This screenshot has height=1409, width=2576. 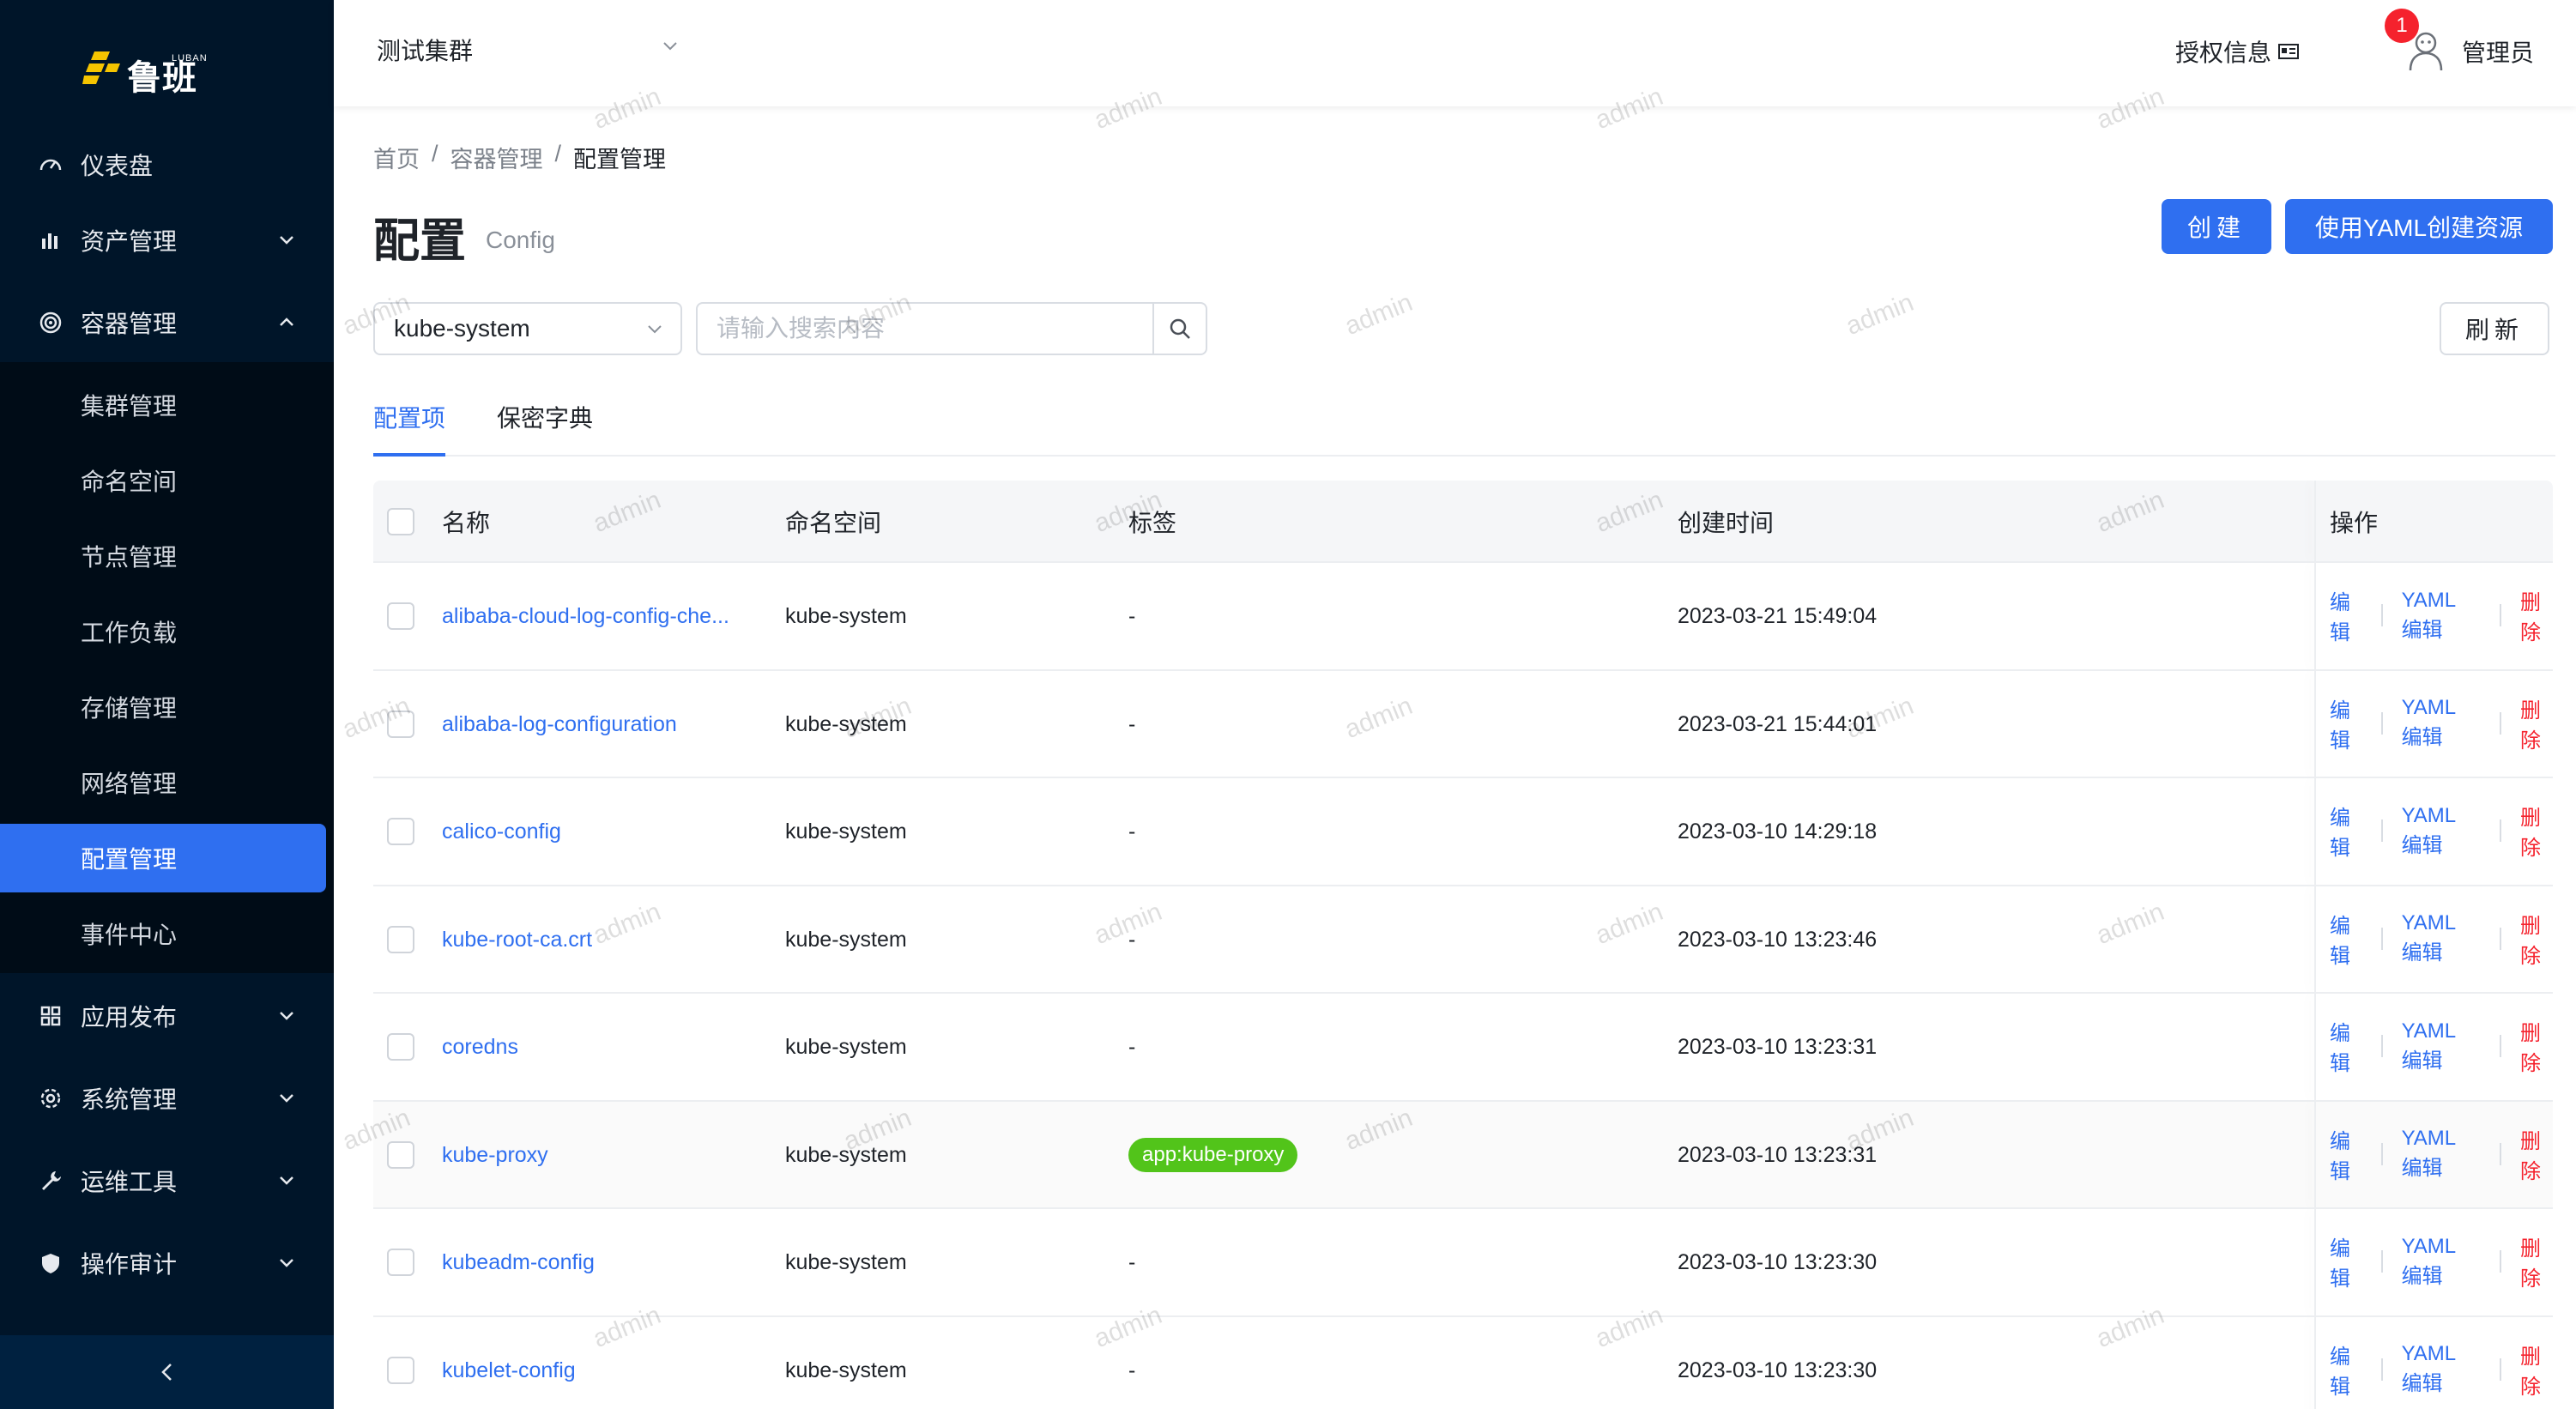 I want to click on cell-created: 2023-03-10 13:23:31, so click(x=1778, y=1047).